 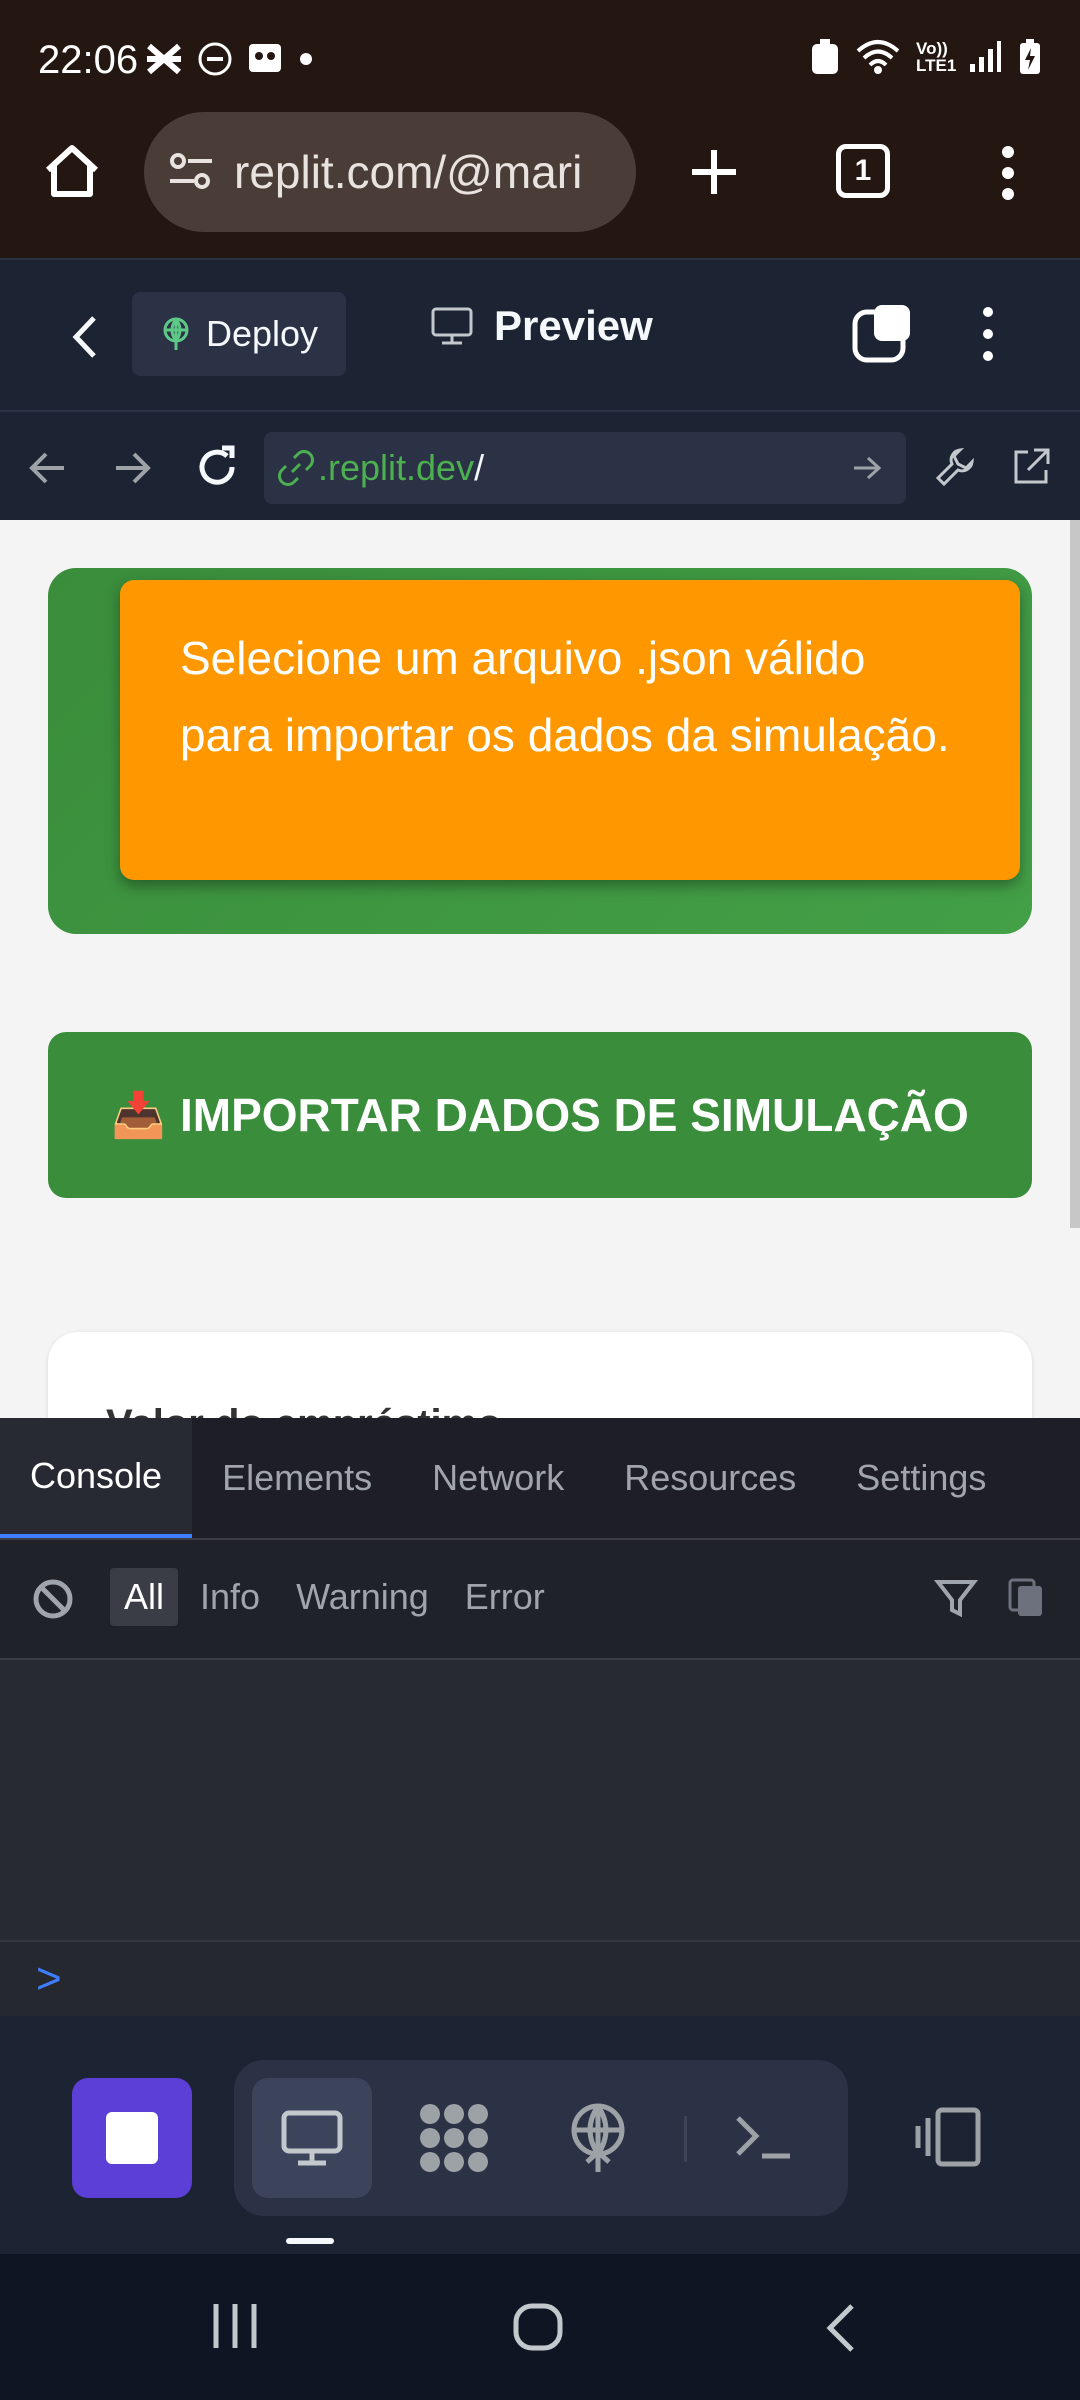 I want to click on workspace-tool, so click(x=454, y=2138).